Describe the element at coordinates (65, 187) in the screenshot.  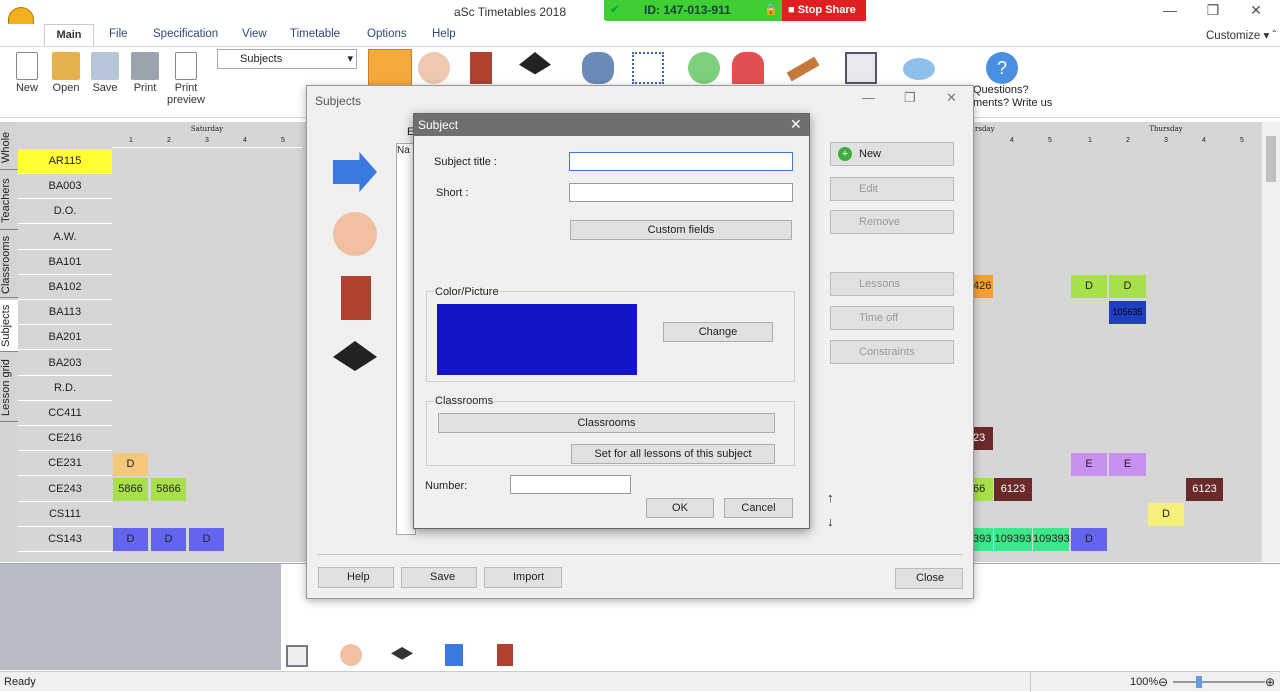
I see `row-header: BA003` at that location.